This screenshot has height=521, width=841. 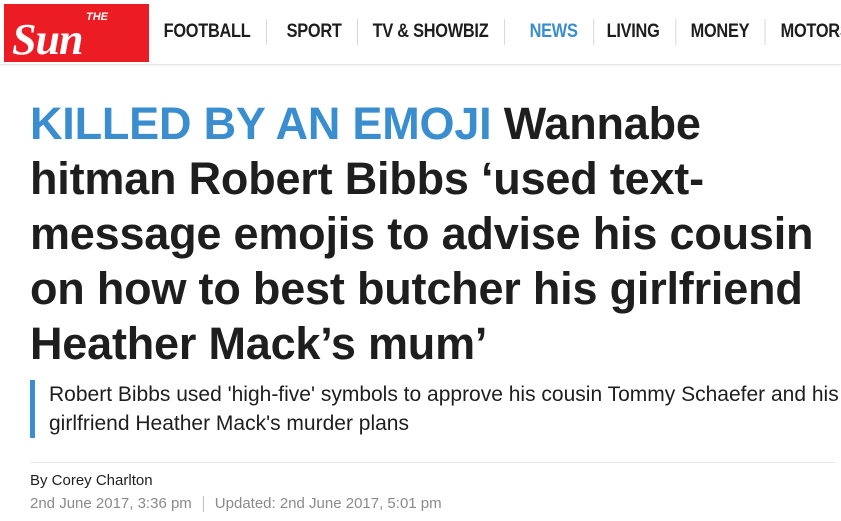 I want to click on logo-wordmark: Sun, so click(x=47, y=38).